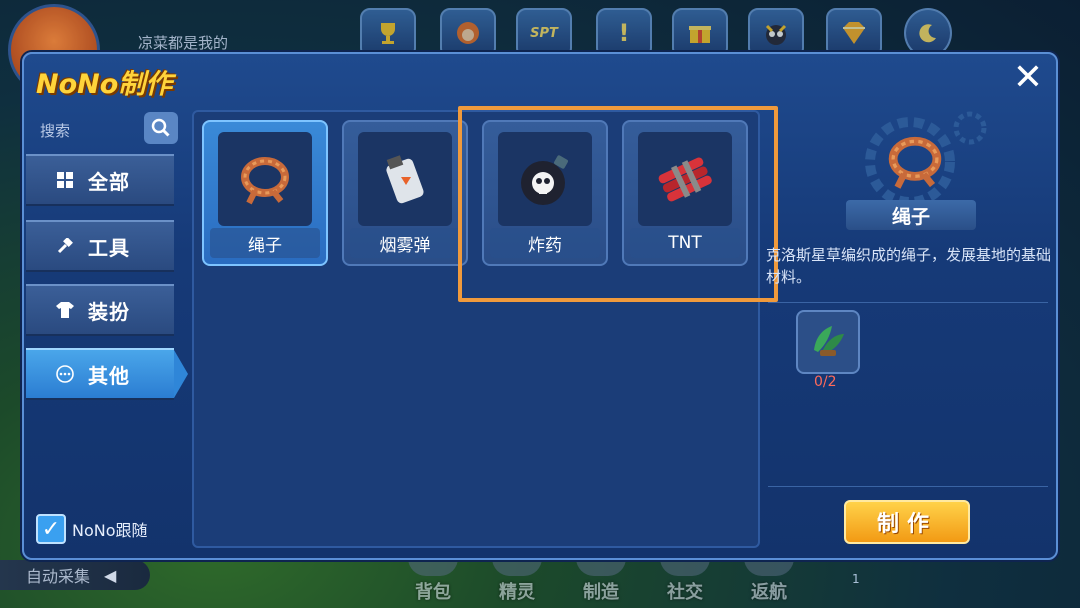  Describe the element at coordinates (433, 592) in the screenshot. I see `nav-label: 背包` at that location.